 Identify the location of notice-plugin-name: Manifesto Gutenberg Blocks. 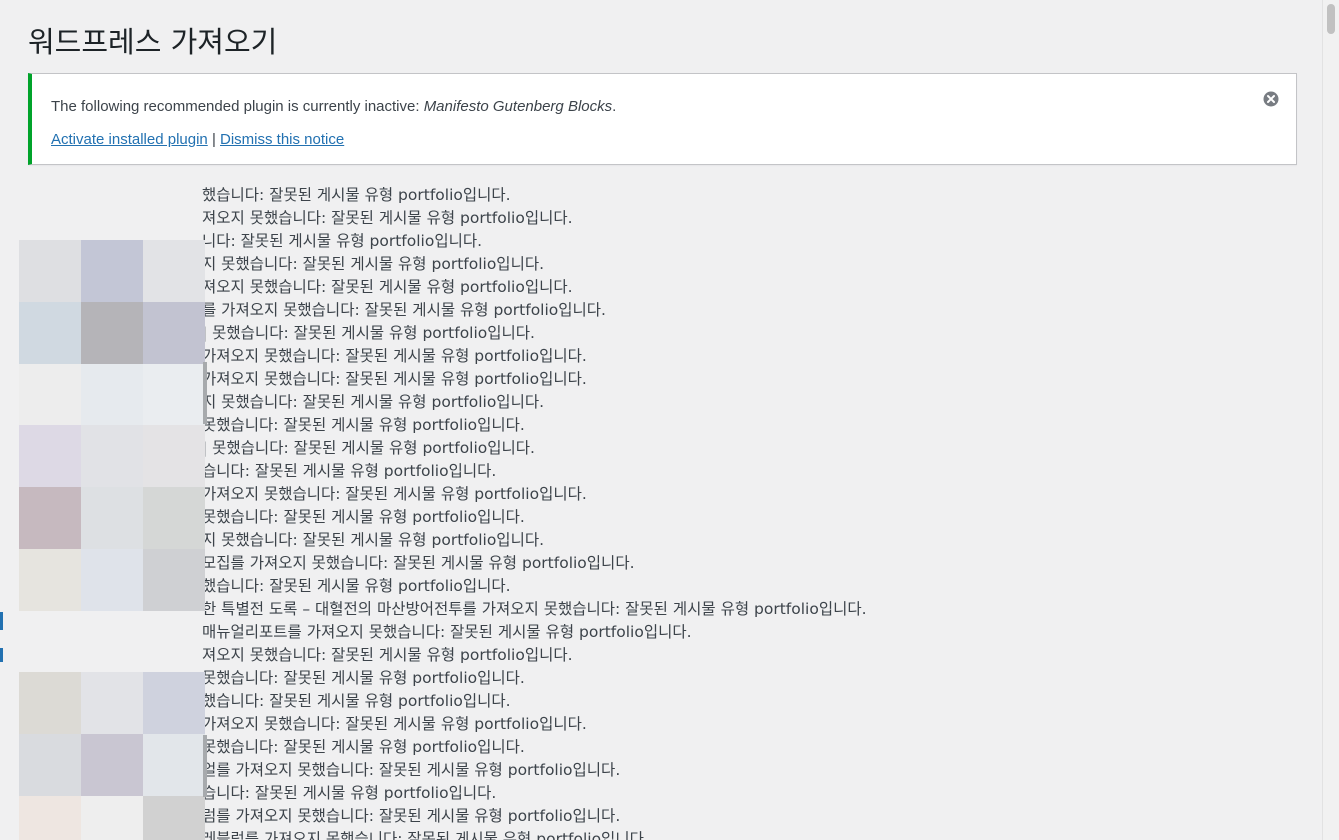
(518, 106).